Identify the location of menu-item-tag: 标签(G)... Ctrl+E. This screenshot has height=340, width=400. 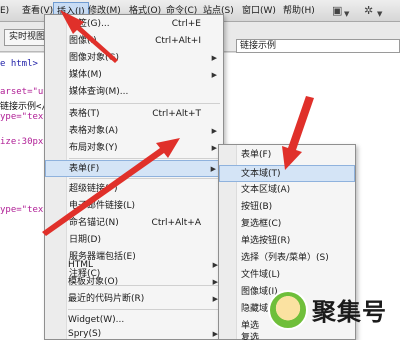
(134, 24).